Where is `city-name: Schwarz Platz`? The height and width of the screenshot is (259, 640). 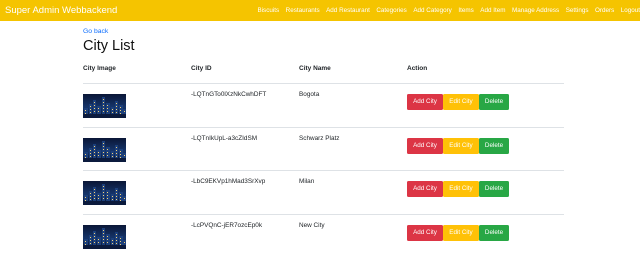 city-name: Schwarz Platz is located at coordinates (319, 138).